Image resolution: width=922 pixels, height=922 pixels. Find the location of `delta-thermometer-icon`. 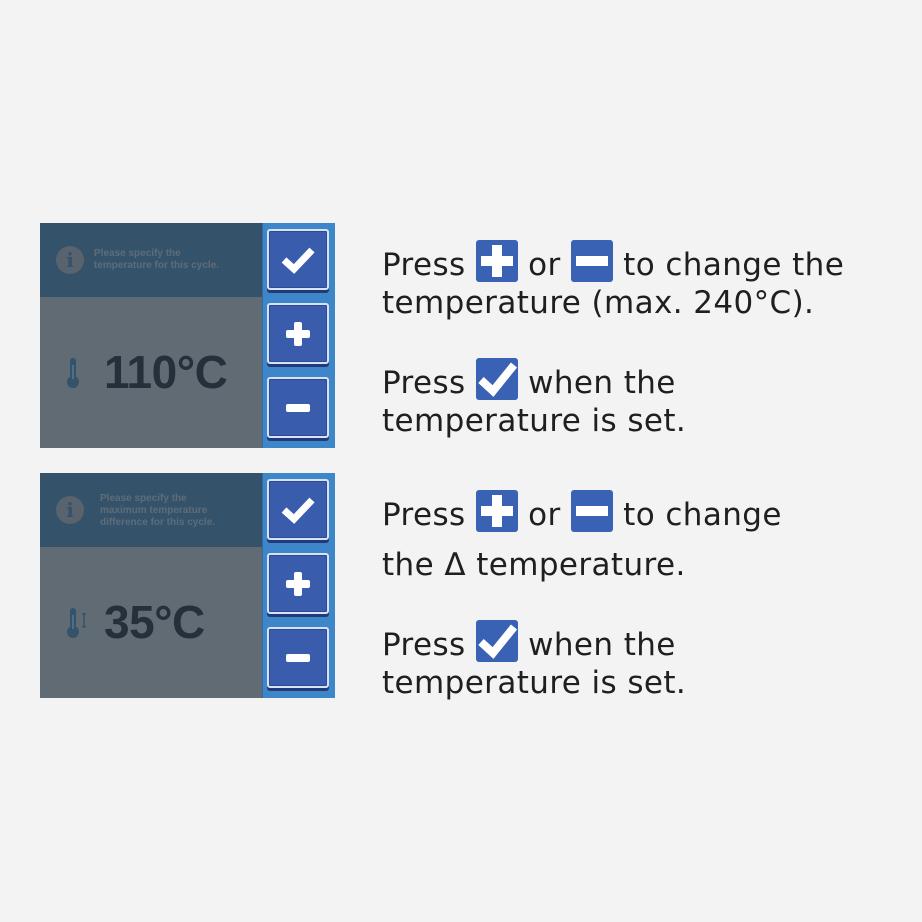

delta-thermometer-icon is located at coordinates (76, 623).